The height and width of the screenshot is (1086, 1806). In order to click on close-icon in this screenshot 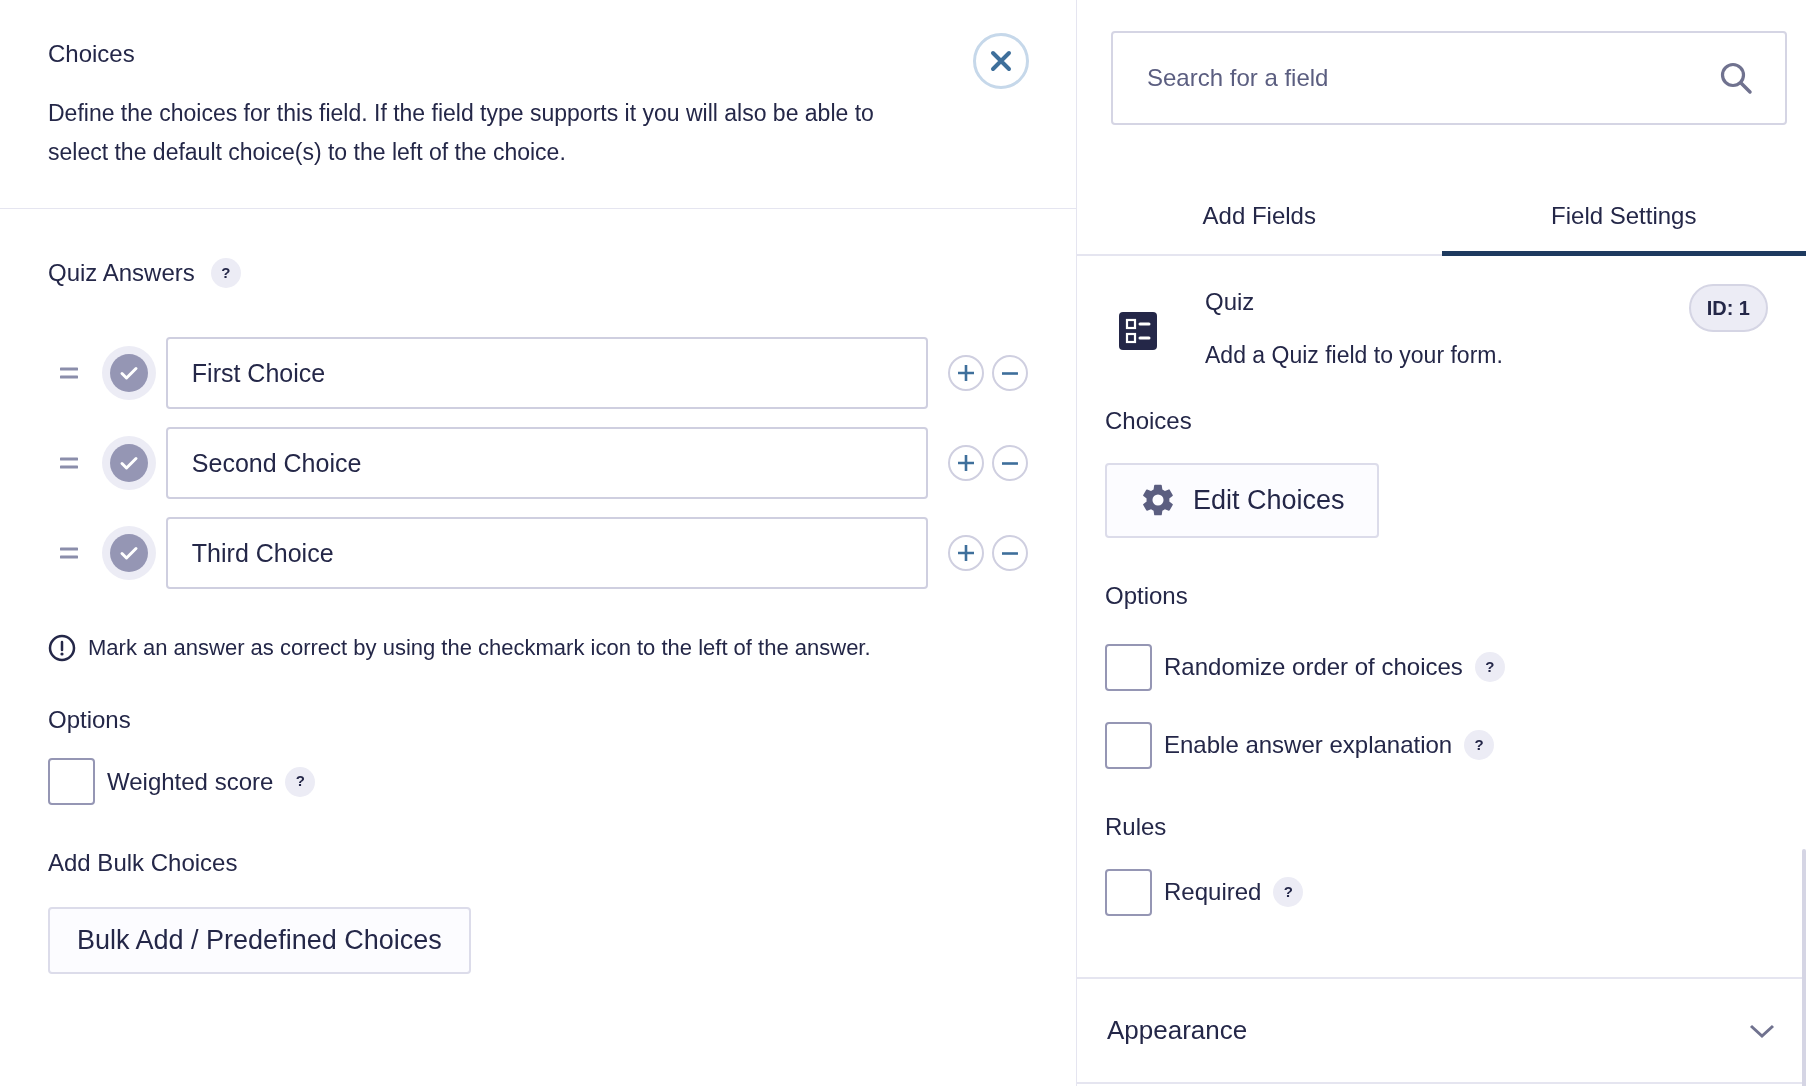, I will do `click(1001, 61)`.